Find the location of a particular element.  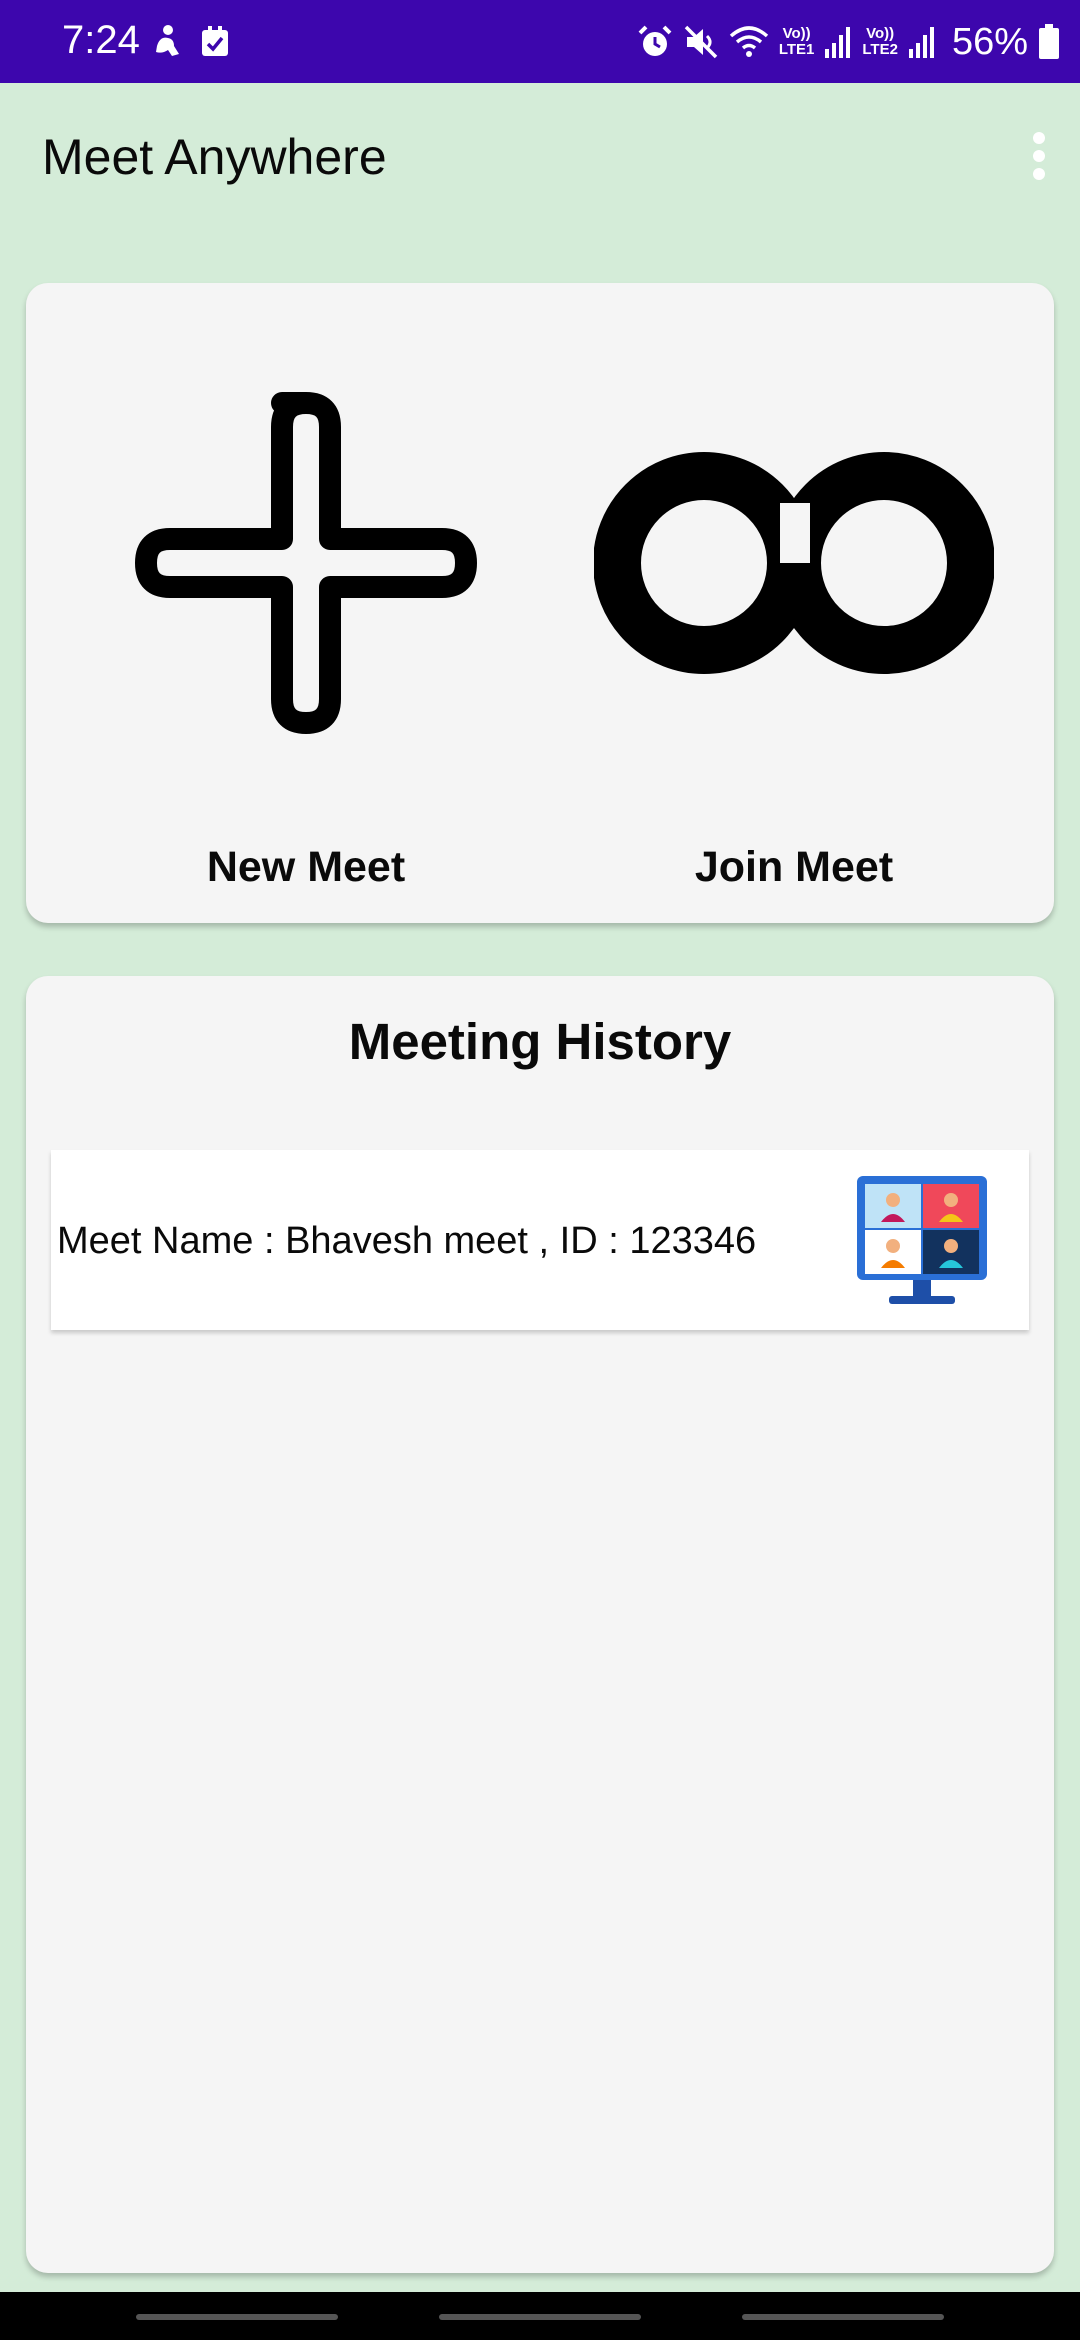

history-title: Meeting History is located at coordinates (540, 1041).